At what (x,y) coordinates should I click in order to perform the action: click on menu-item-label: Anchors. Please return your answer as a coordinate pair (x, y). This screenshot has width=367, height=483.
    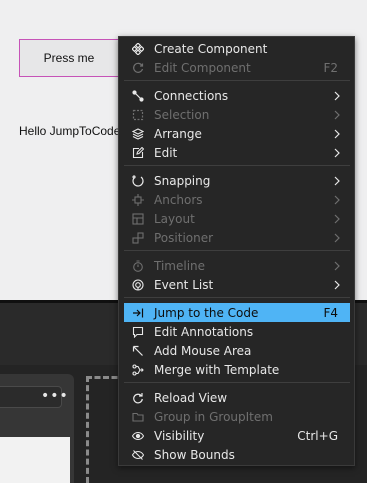
    Looking at the image, I should click on (178, 199).